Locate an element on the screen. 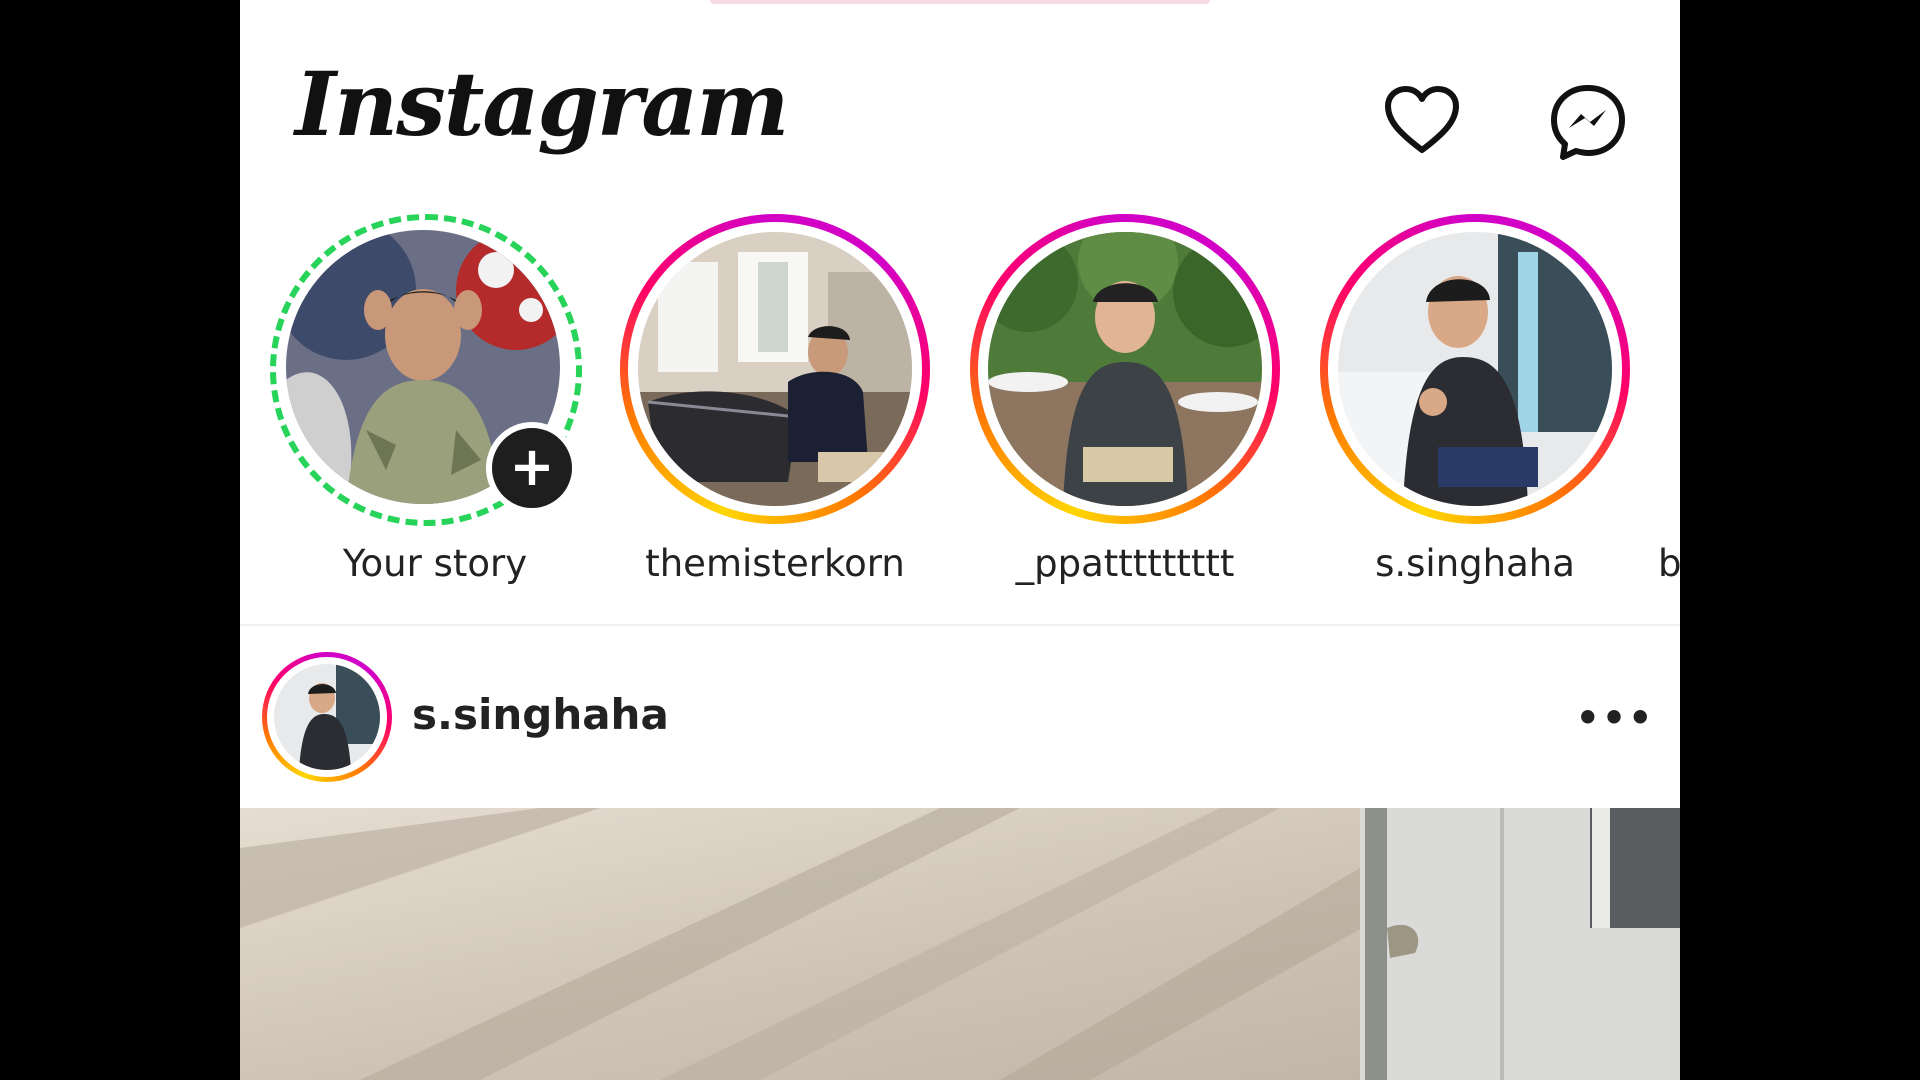 This screenshot has height=1080, width=1920. story-label: Your story is located at coordinates (435, 563).